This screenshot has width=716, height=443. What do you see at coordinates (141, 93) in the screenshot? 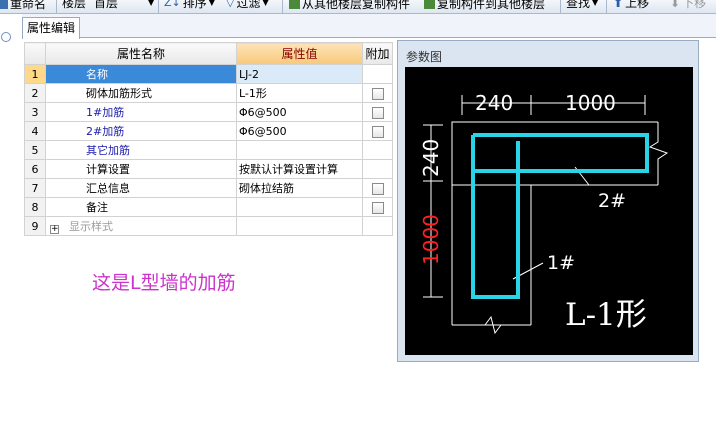
I see `property-name: 砌体加筋形式` at bounding box center [141, 93].